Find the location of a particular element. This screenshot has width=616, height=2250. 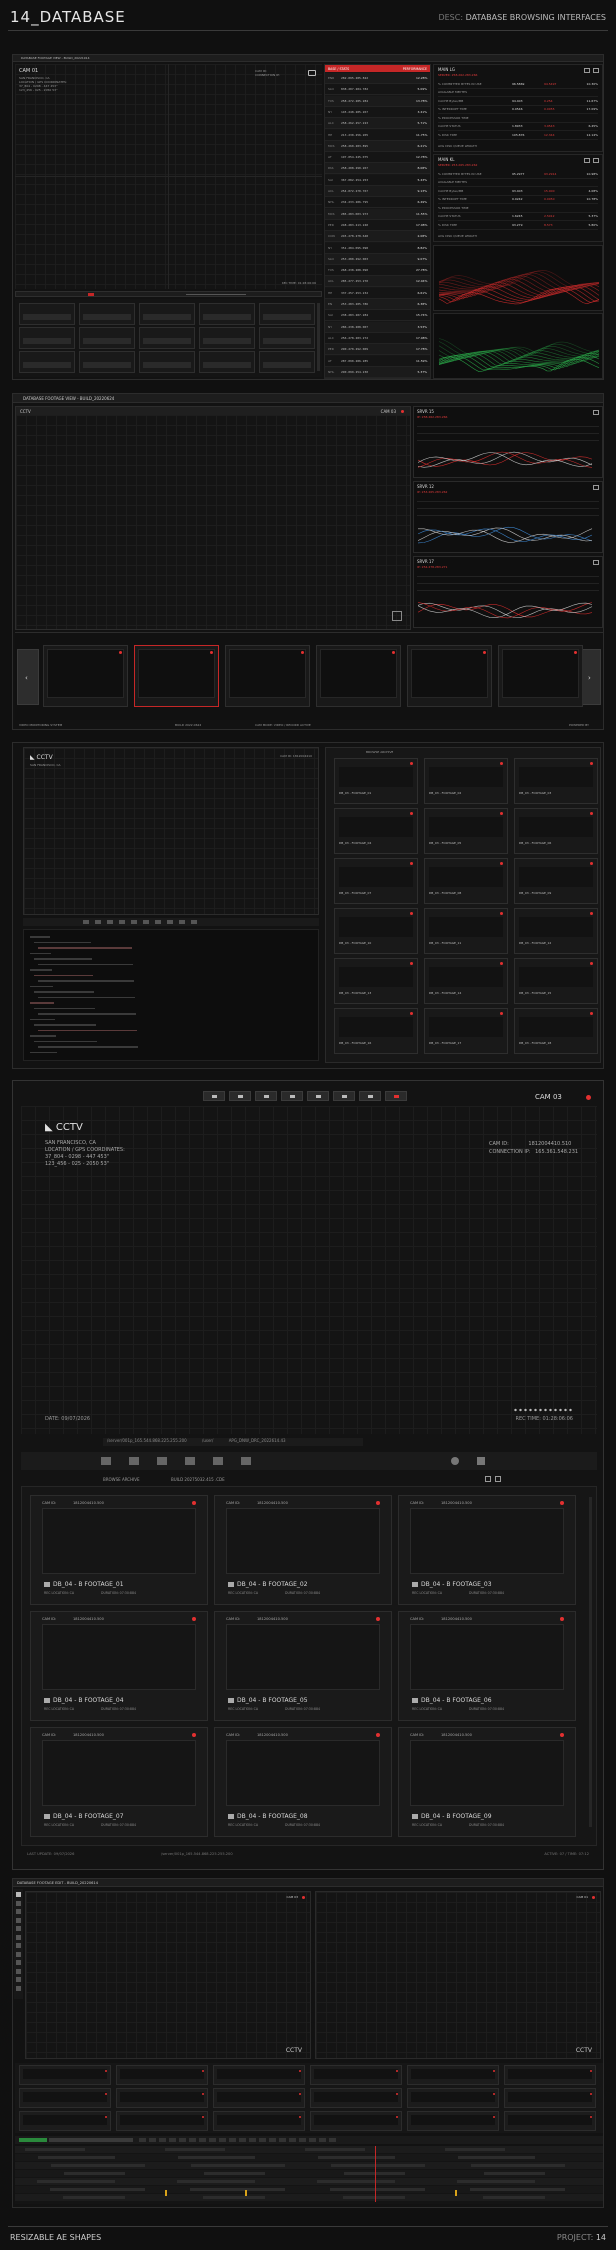

upload-icon is located at coordinates (106, 1461).